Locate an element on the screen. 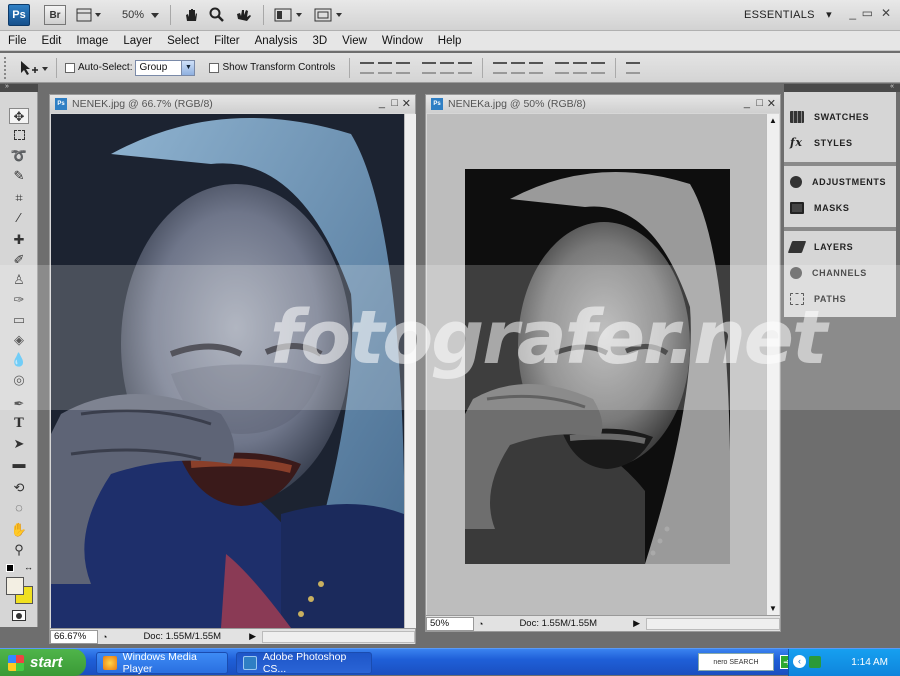 This screenshot has height=676, width=900. tool-preset-picker is located at coordinates (33, 68).